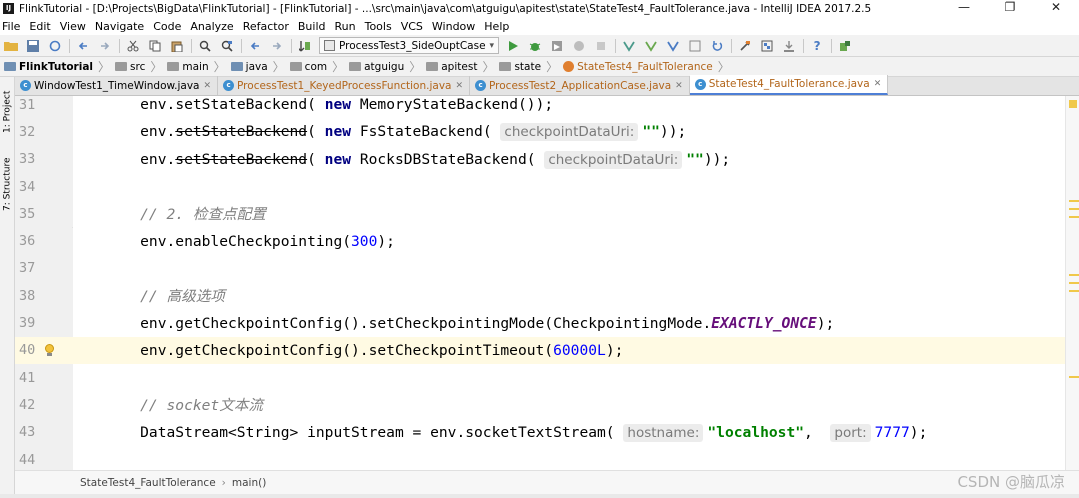  Describe the element at coordinates (211, 26) in the screenshot. I see `menu-analyze: Analyze` at that location.